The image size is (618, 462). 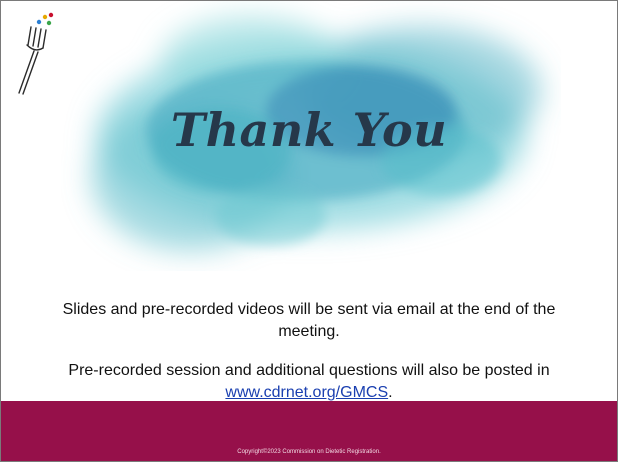 I want to click on fork-icon, so click(x=36, y=53).